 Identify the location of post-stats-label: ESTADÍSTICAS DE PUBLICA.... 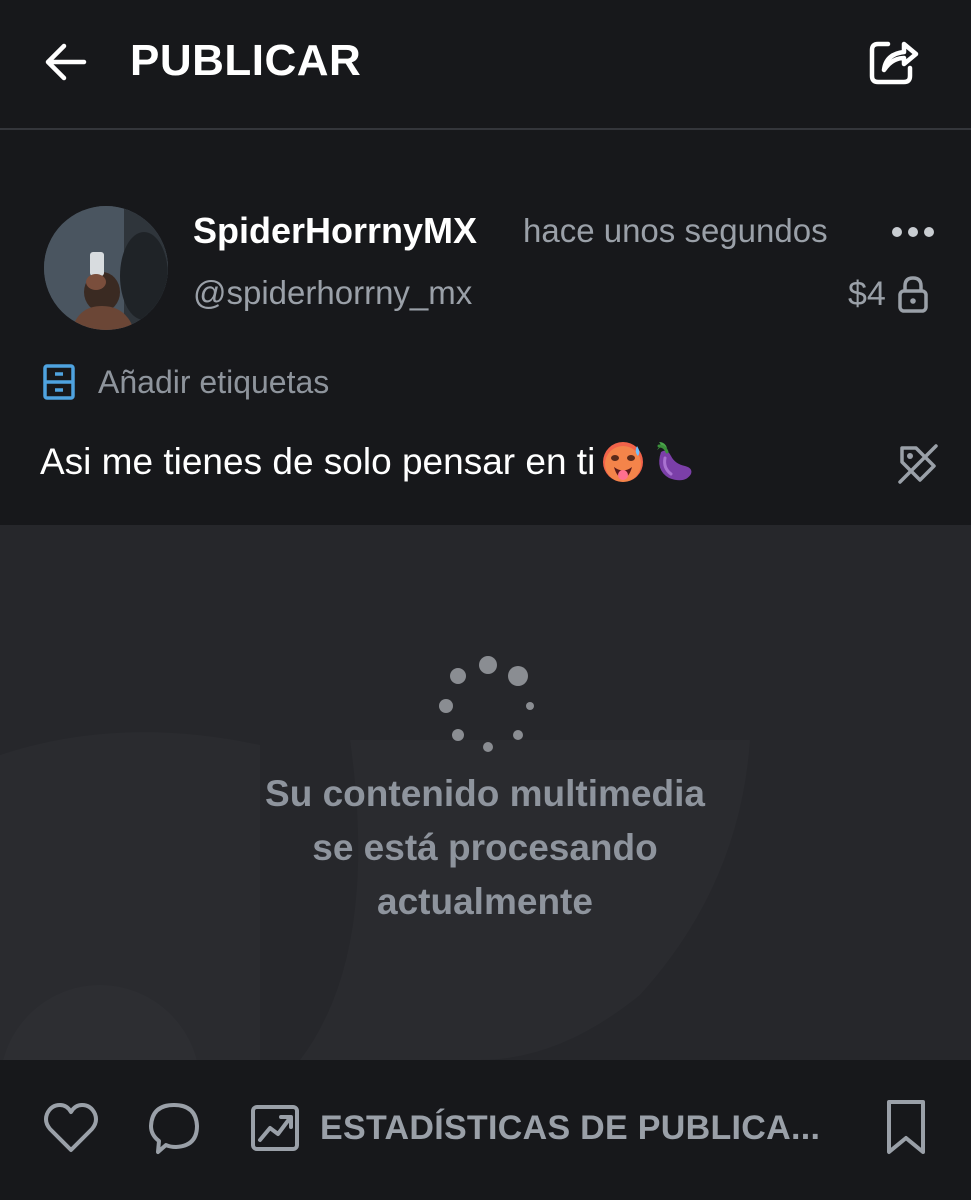
(570, 1127).